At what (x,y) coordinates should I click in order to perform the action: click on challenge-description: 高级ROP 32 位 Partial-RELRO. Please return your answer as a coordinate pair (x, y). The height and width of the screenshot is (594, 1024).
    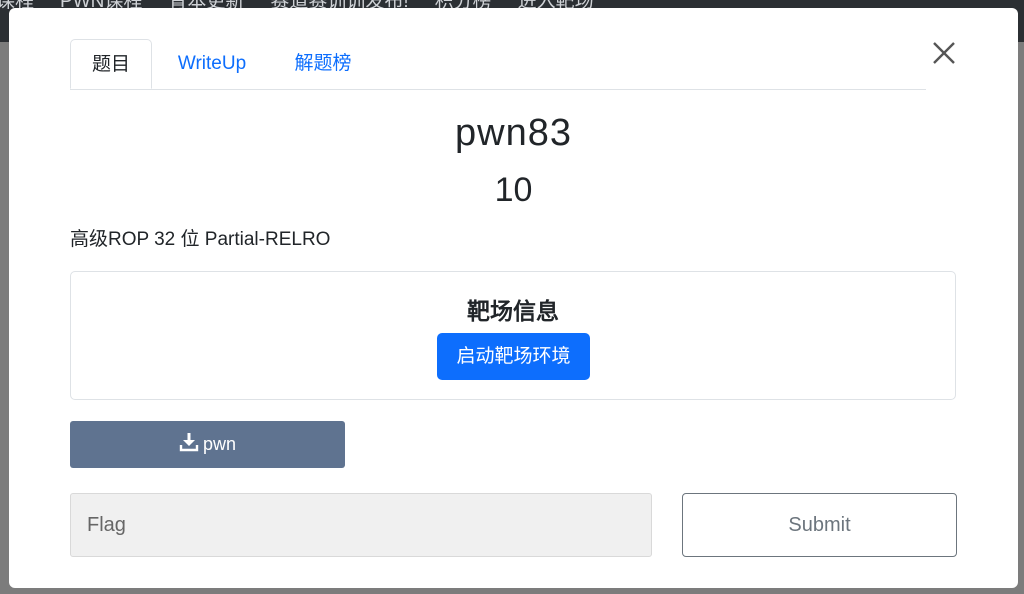
    Looking at the image, I should click on (200, 239).